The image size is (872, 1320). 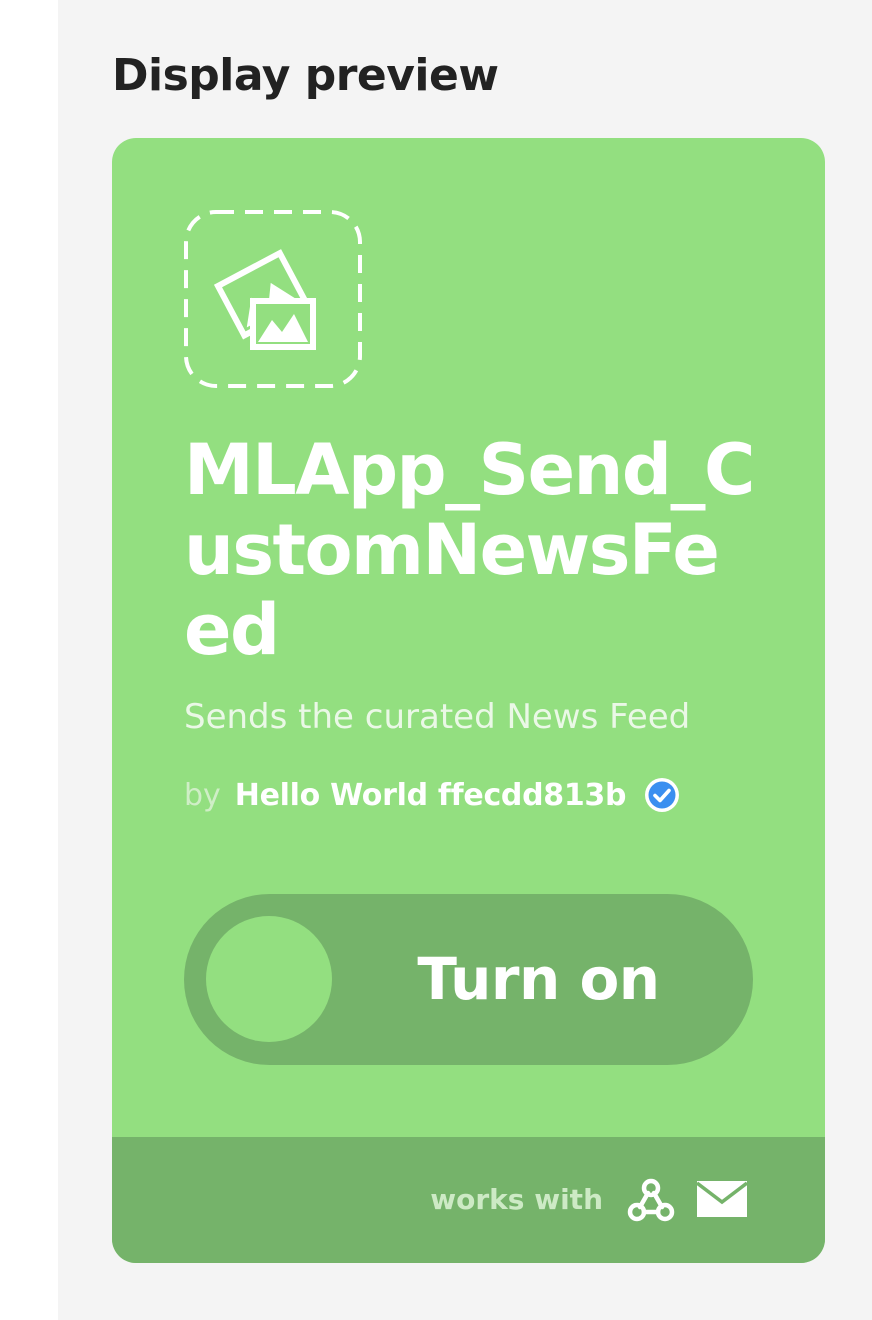 I want to click on by-label: by, so click(x=202, y=795).